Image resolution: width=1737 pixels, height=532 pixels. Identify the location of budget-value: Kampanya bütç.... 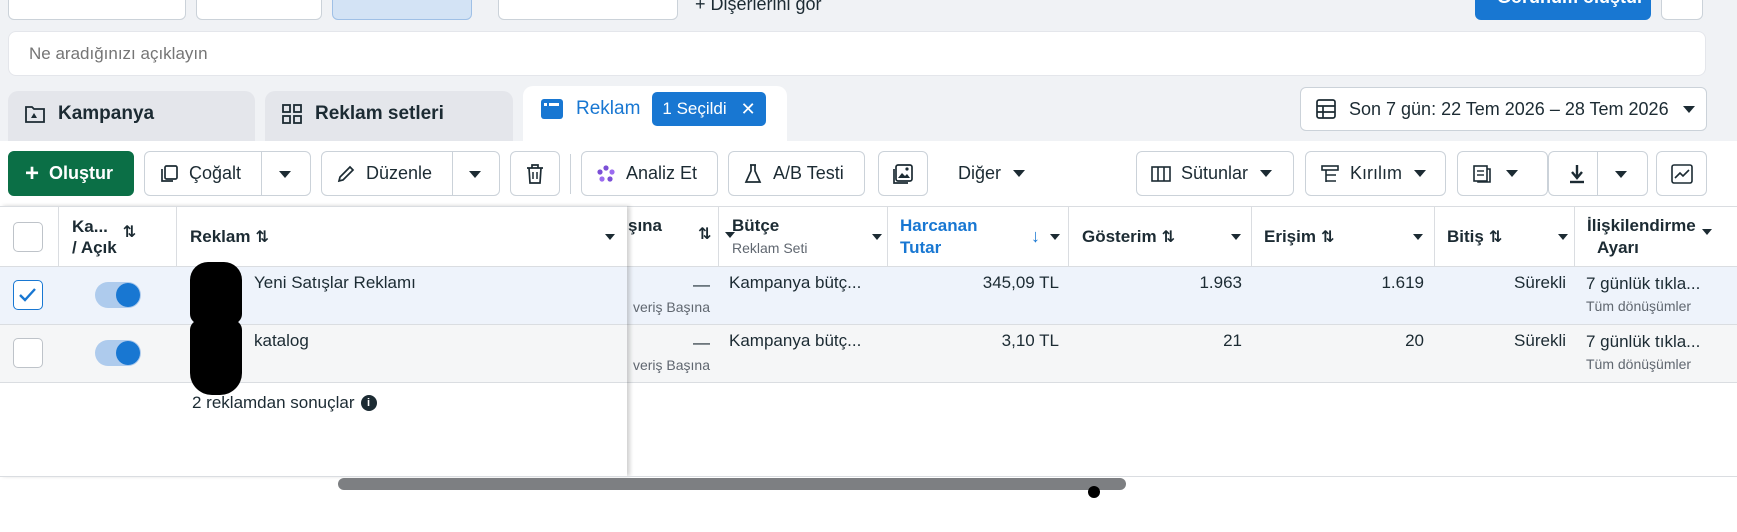
(795, 282).